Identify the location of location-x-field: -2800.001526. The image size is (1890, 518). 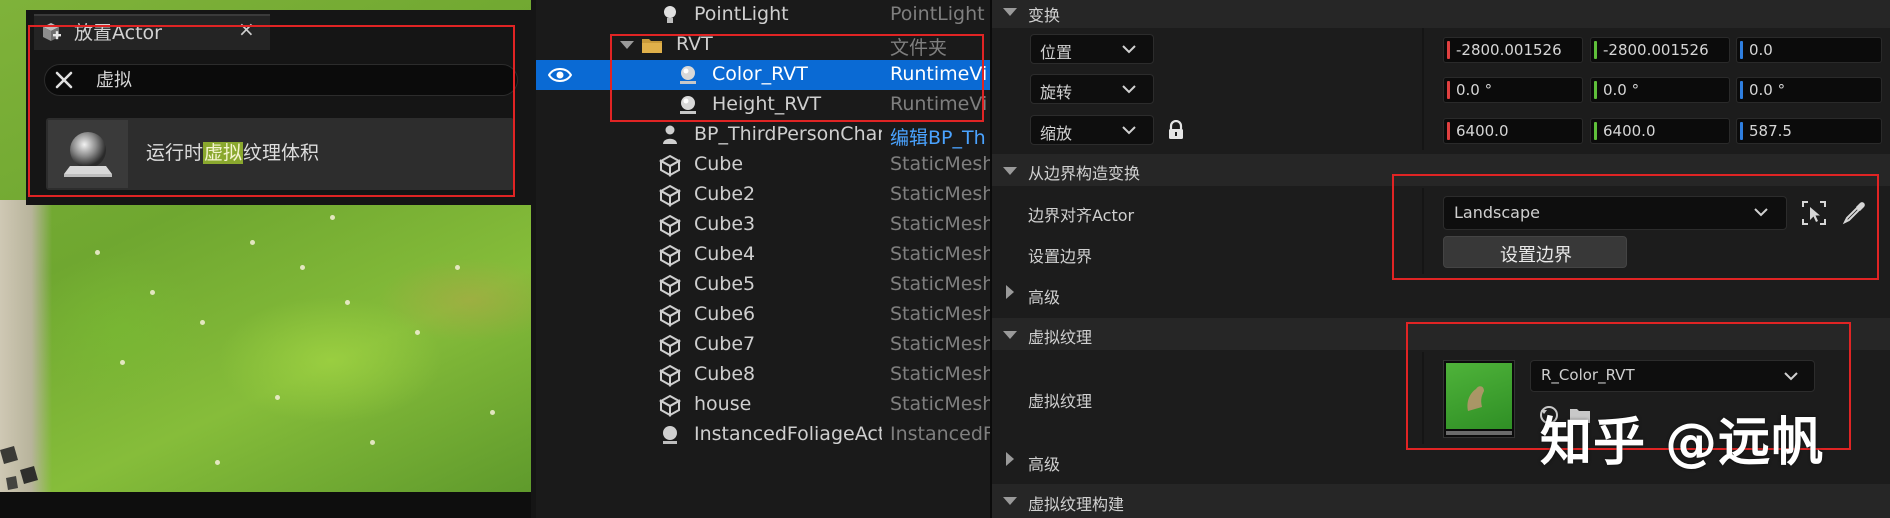
(1513, 50).